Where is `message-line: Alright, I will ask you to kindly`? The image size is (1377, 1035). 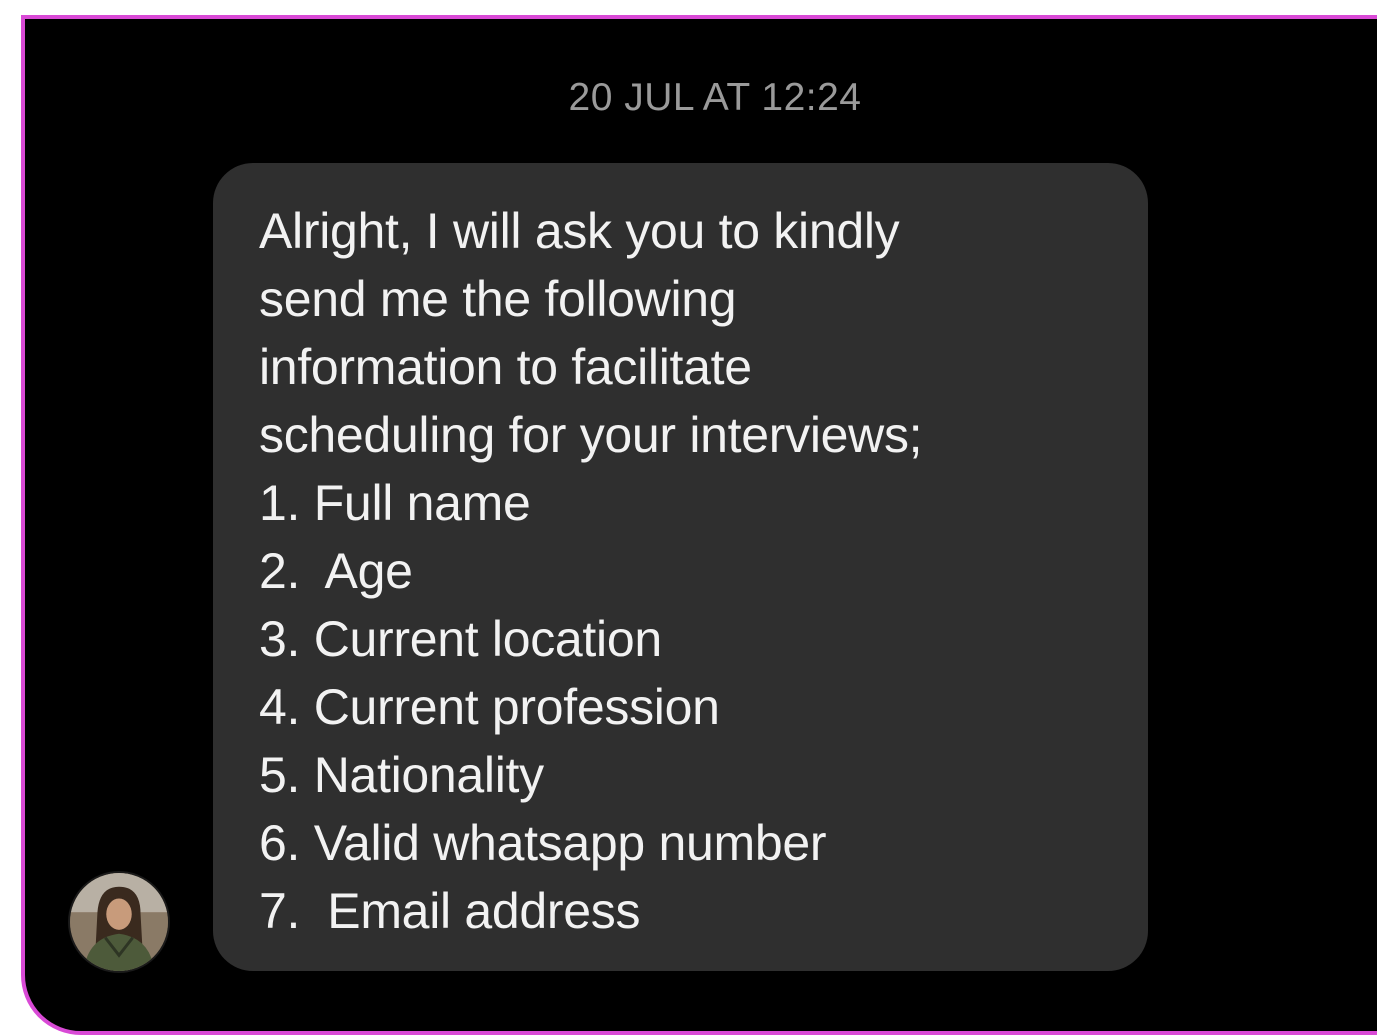
message-line: Alright, I will ask you to kindly is located at coordinates (579, 231).